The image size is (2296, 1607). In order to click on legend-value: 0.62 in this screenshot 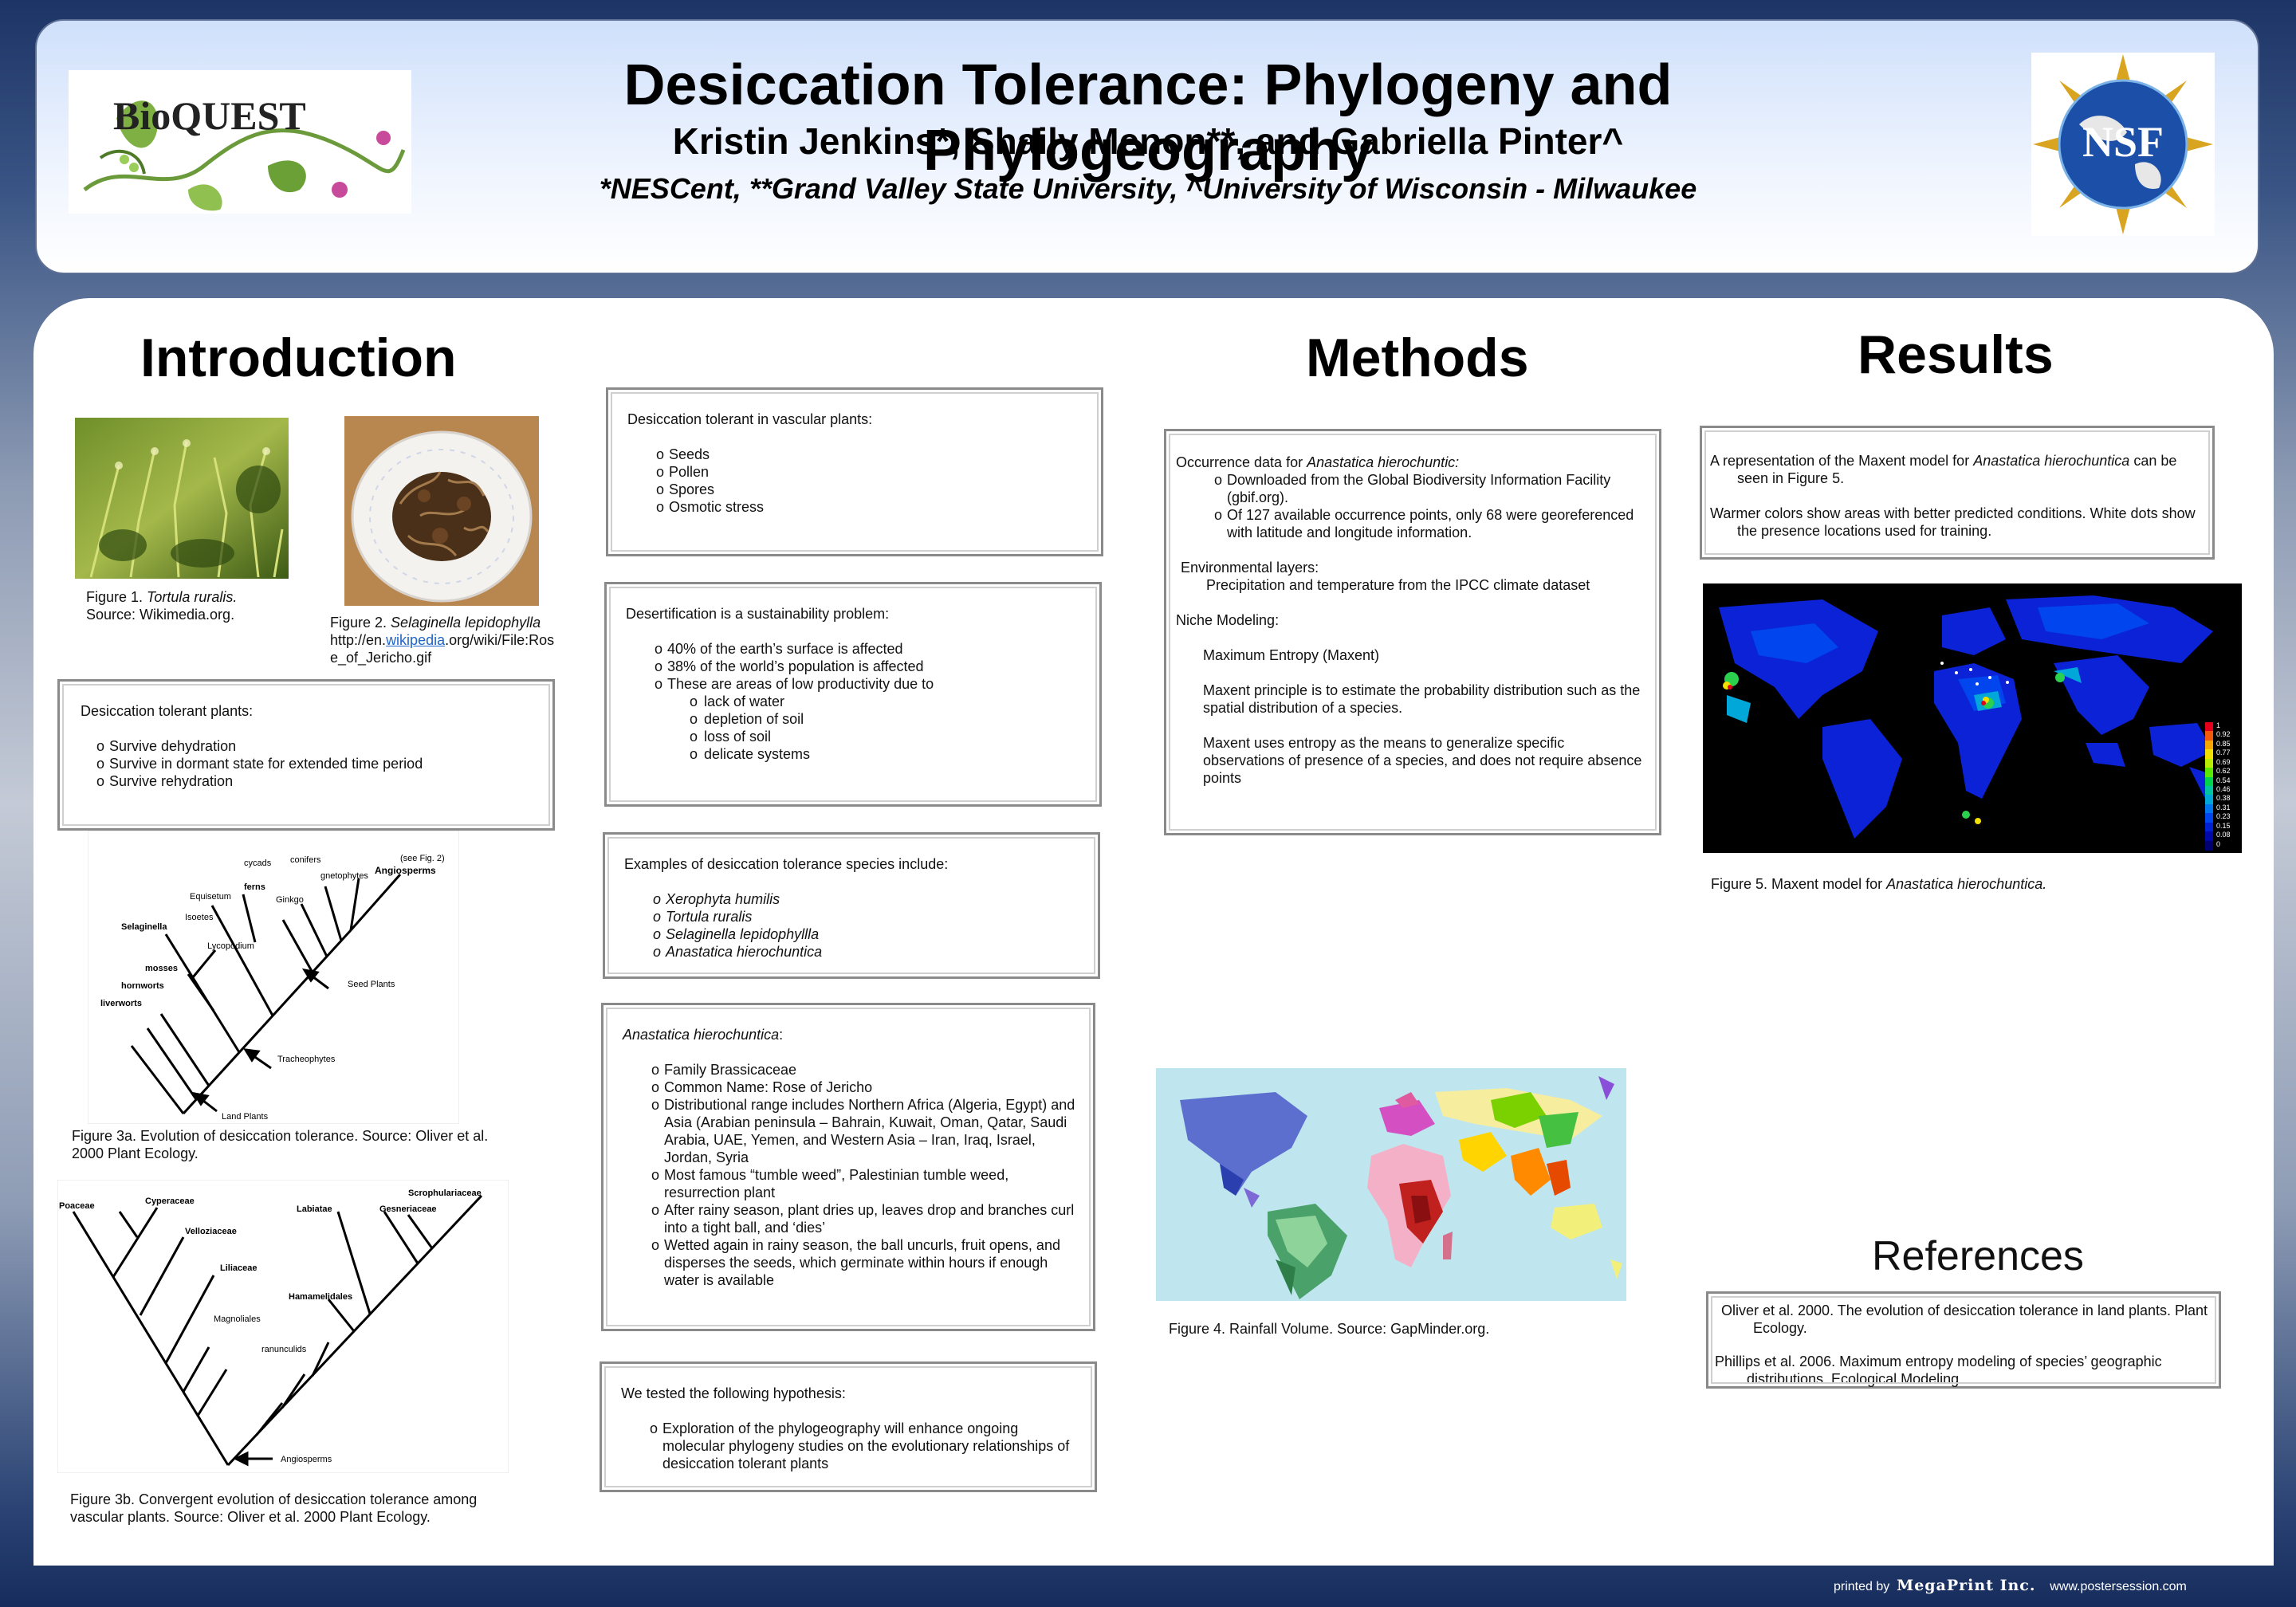, I will do `click(2223, 771)`.